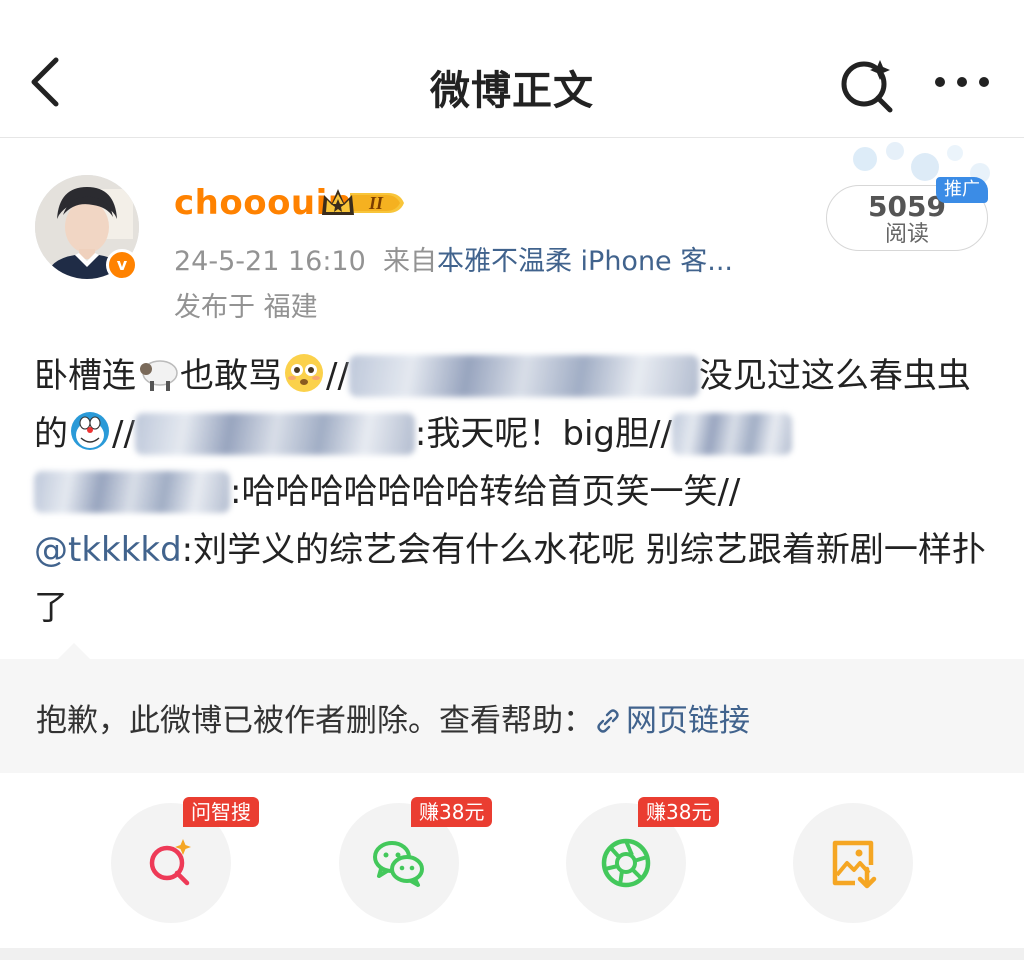 Image resolution: width=1024 pixels, height=960 pixels. What do you see at coordinates (906, 234) in the screenshot?
I see `read-label: 阅读` at bounding box center [906, 234].